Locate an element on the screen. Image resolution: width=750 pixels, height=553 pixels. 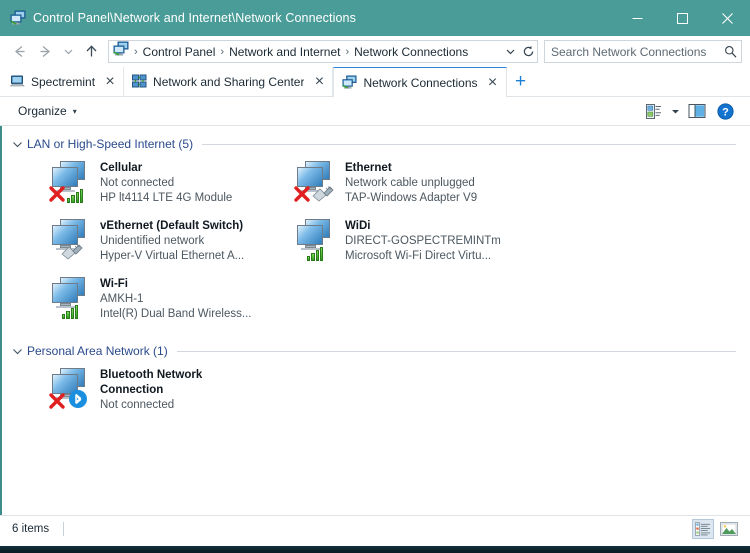
group-title: LAN or High-Speed Internet (5) is located at coordinates (110, 144).